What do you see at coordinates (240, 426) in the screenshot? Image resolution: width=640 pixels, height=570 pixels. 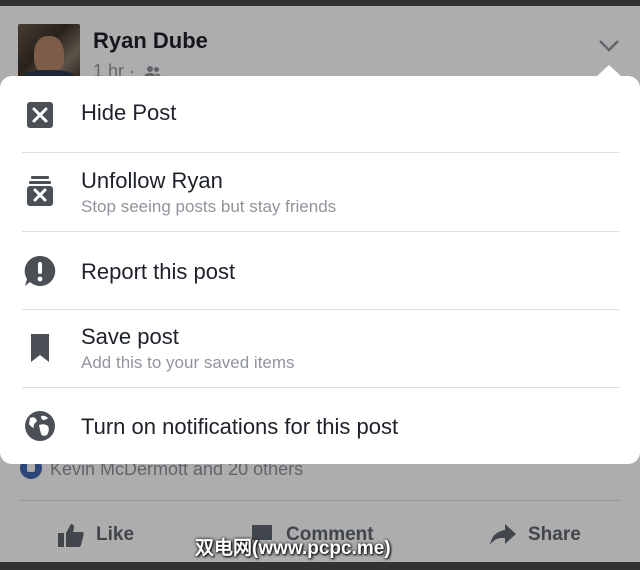 I see `menu-item-title: Turn on notifications for this post` at bounding box center [240, 426].